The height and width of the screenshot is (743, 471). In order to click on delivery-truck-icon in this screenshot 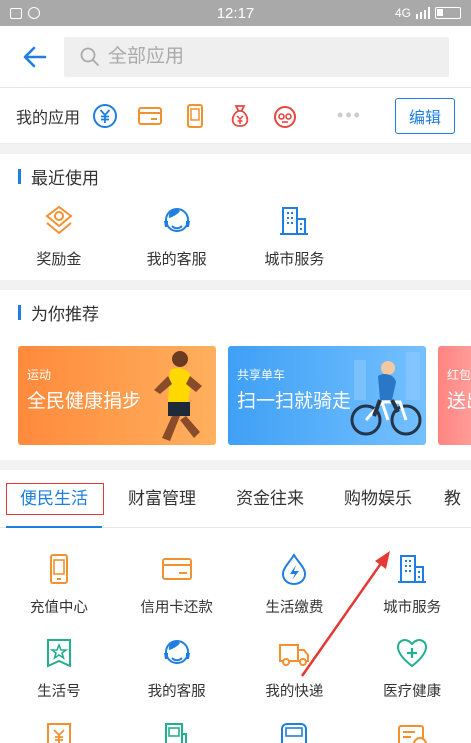, I will do `click(294, 653)`.